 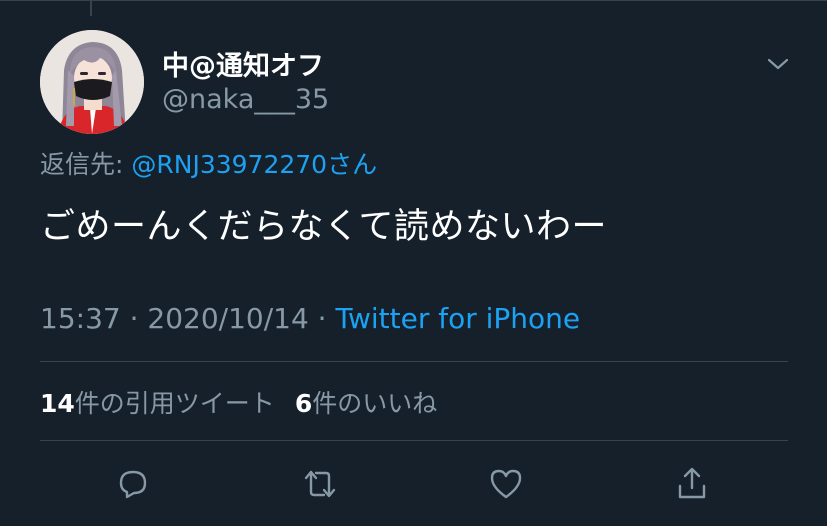 I want to click on reply-context: 返信先: @RNJ33972270さん, so click(x=208, y=163).